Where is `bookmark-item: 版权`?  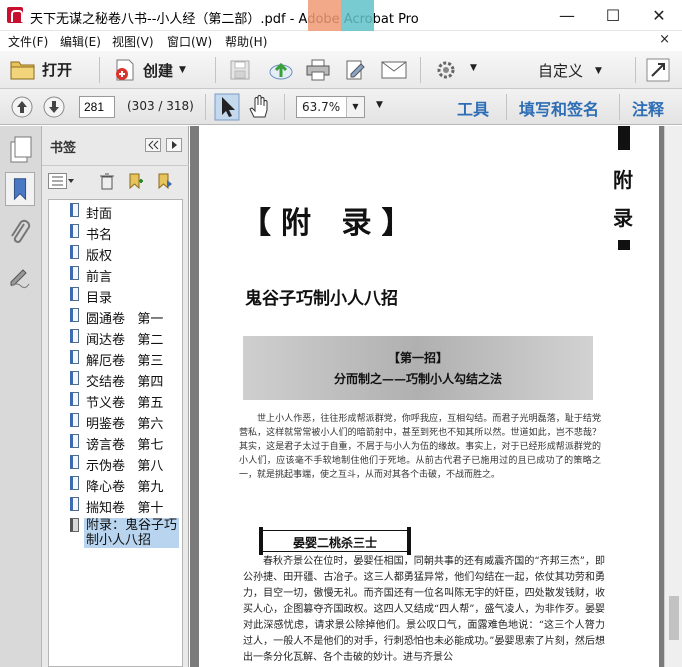 bookmark-item: 版权 is located at coordinates (115, 253).